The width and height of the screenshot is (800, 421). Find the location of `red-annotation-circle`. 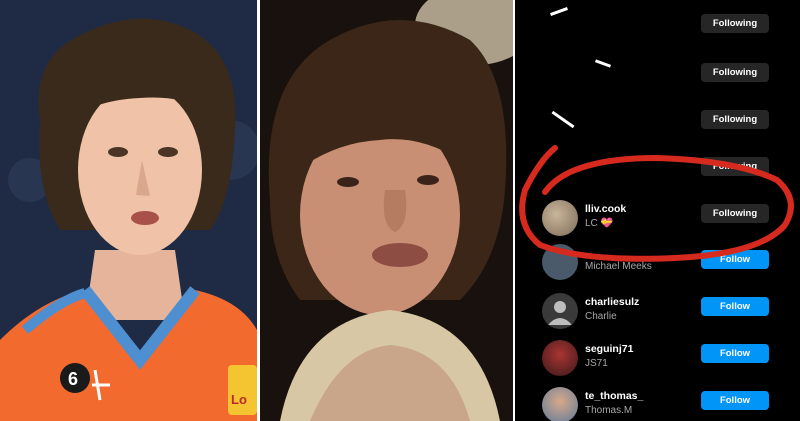

red-annotation-circle is located at coordinates (656, 203).